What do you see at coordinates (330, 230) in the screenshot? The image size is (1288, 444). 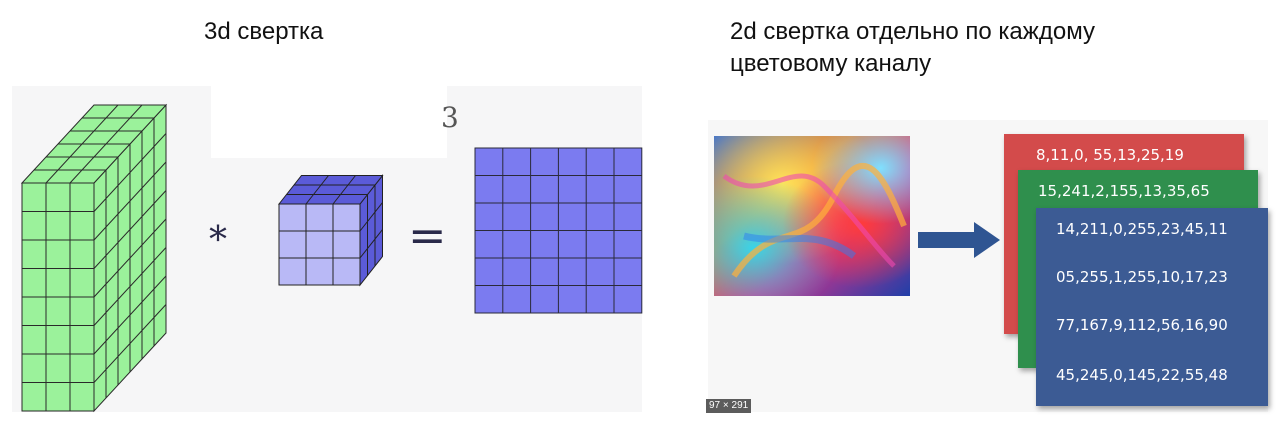 I see `kernel-cube` at bounding box center [330, 230].